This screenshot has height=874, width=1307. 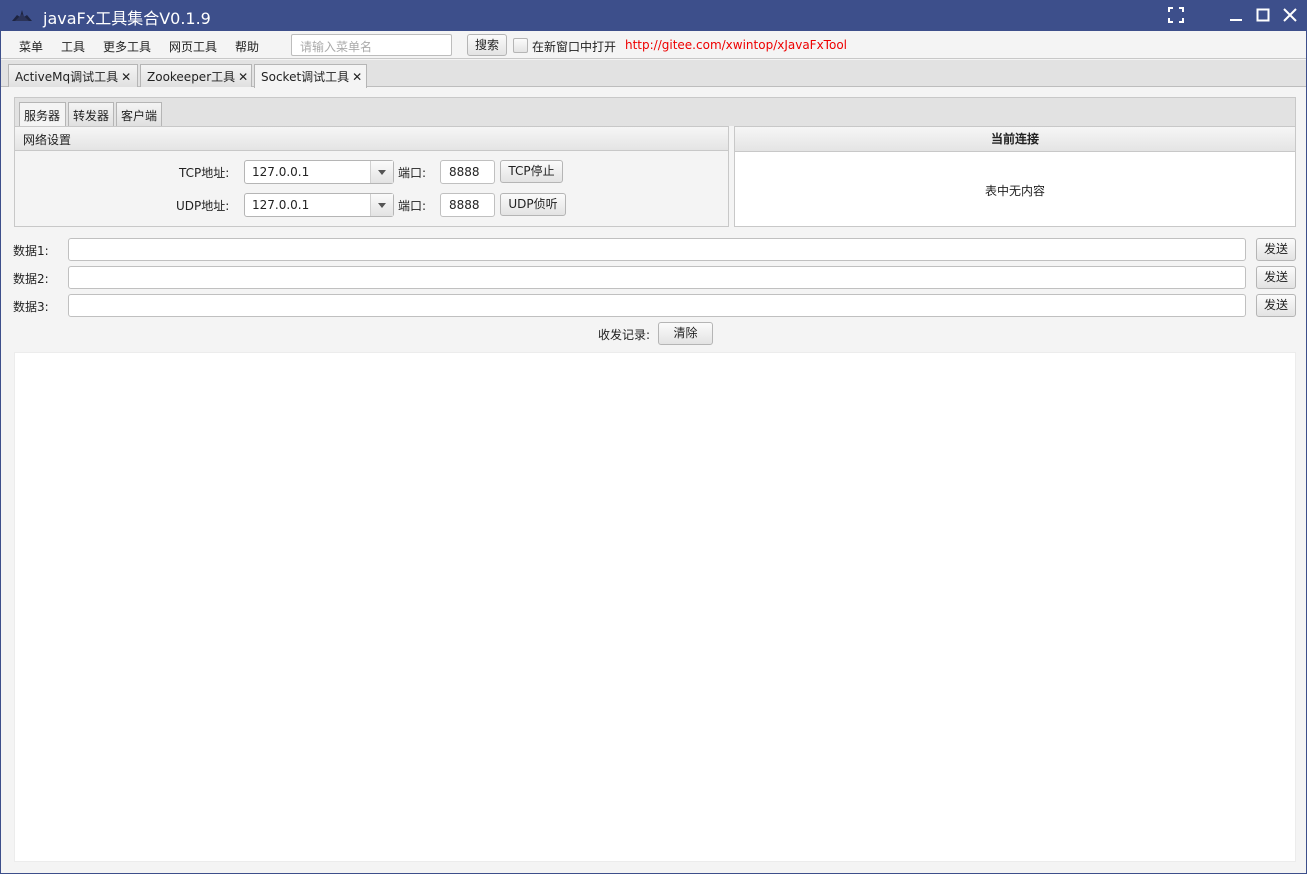 I want to click on search-button: 搜索, so click(x=487, y=45).